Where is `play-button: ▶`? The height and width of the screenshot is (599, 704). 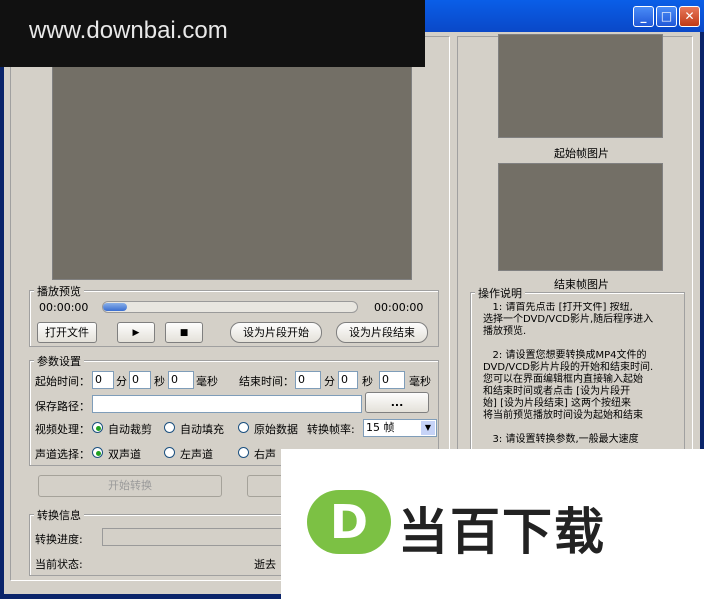
play-button: ▶ is located at coordinates (136, 332).